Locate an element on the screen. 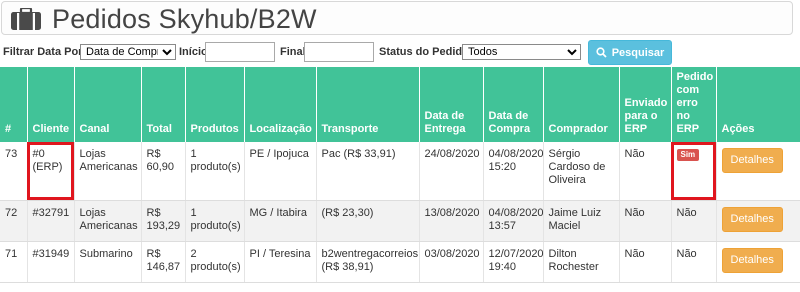 The width and height of the screenshot is (800, 292). start-label: Início is located at coordinates (193, 52).